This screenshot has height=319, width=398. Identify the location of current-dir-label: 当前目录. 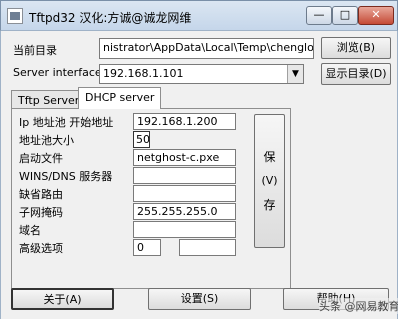
(35, 50).